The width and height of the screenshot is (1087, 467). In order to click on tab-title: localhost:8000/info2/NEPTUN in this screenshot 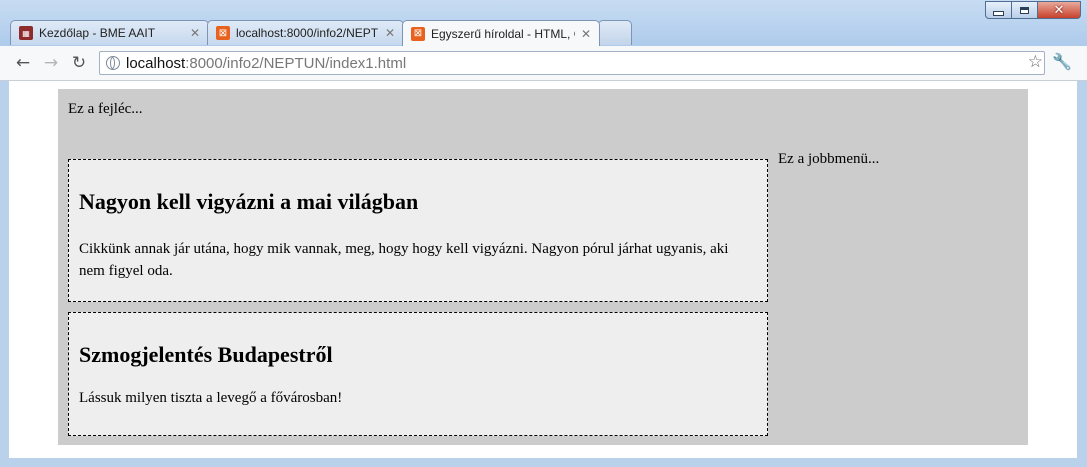, I will do `click(307, 33)`.